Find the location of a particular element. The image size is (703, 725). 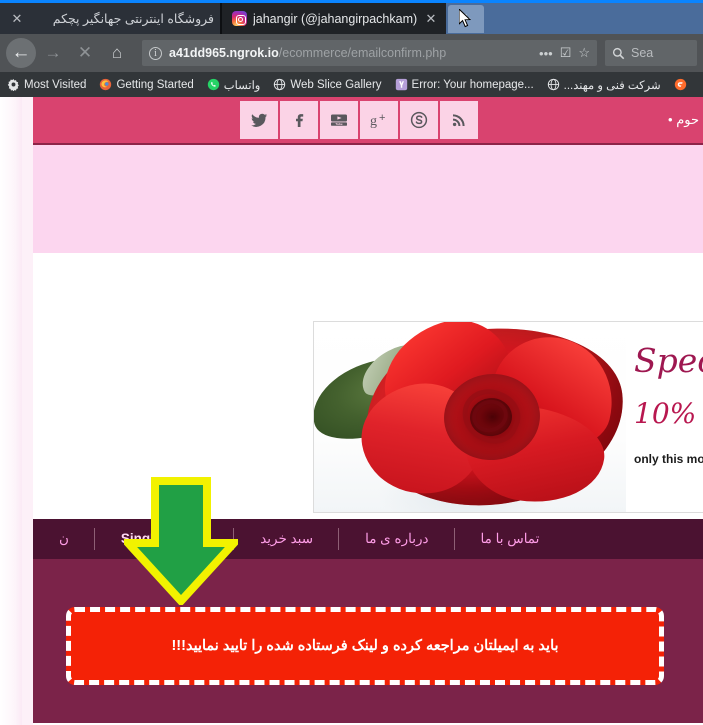

browser-tab-2: jahangir (@jahangirpachkam) • Ins ✕ is located at coordinates (334, 18).